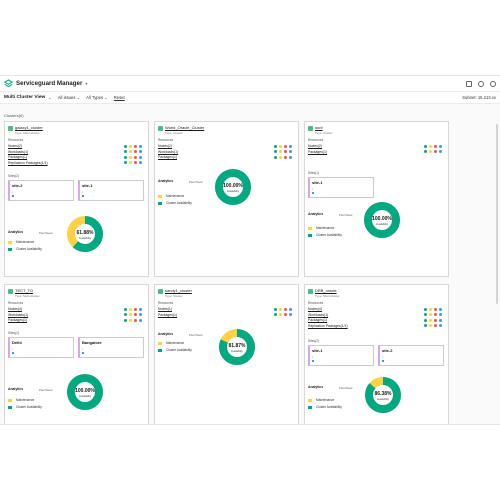 The width and height of the screenshot is (500, 500). Describe the element at coordinates (481, 83) in the screenshot. I see `help-icon` at that location.